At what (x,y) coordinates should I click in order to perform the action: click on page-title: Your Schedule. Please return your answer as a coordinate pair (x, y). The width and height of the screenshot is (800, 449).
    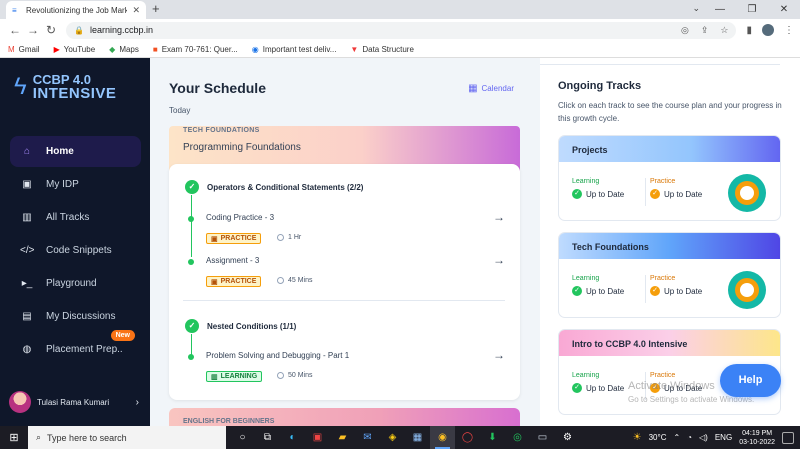
    Looking at the image, I should click on (217, 88).